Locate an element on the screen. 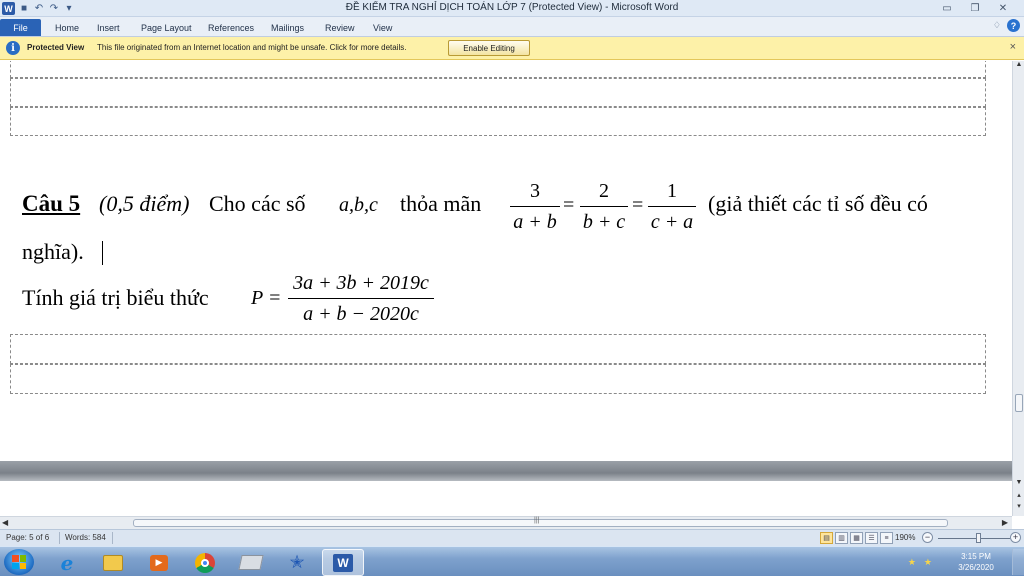 Image resolution: width=1024 pixels, height=576 pixels. horizontal-scrollbar: ◀ ||| ▶ is located at coordinates (506, 522).